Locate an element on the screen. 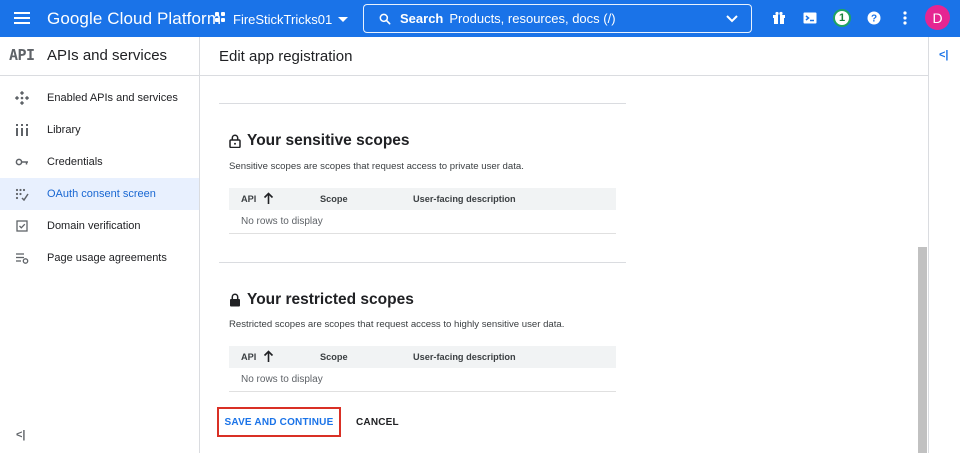  sidebar-item-label: Enabled APIs and services is located at coordinates (112, 98).